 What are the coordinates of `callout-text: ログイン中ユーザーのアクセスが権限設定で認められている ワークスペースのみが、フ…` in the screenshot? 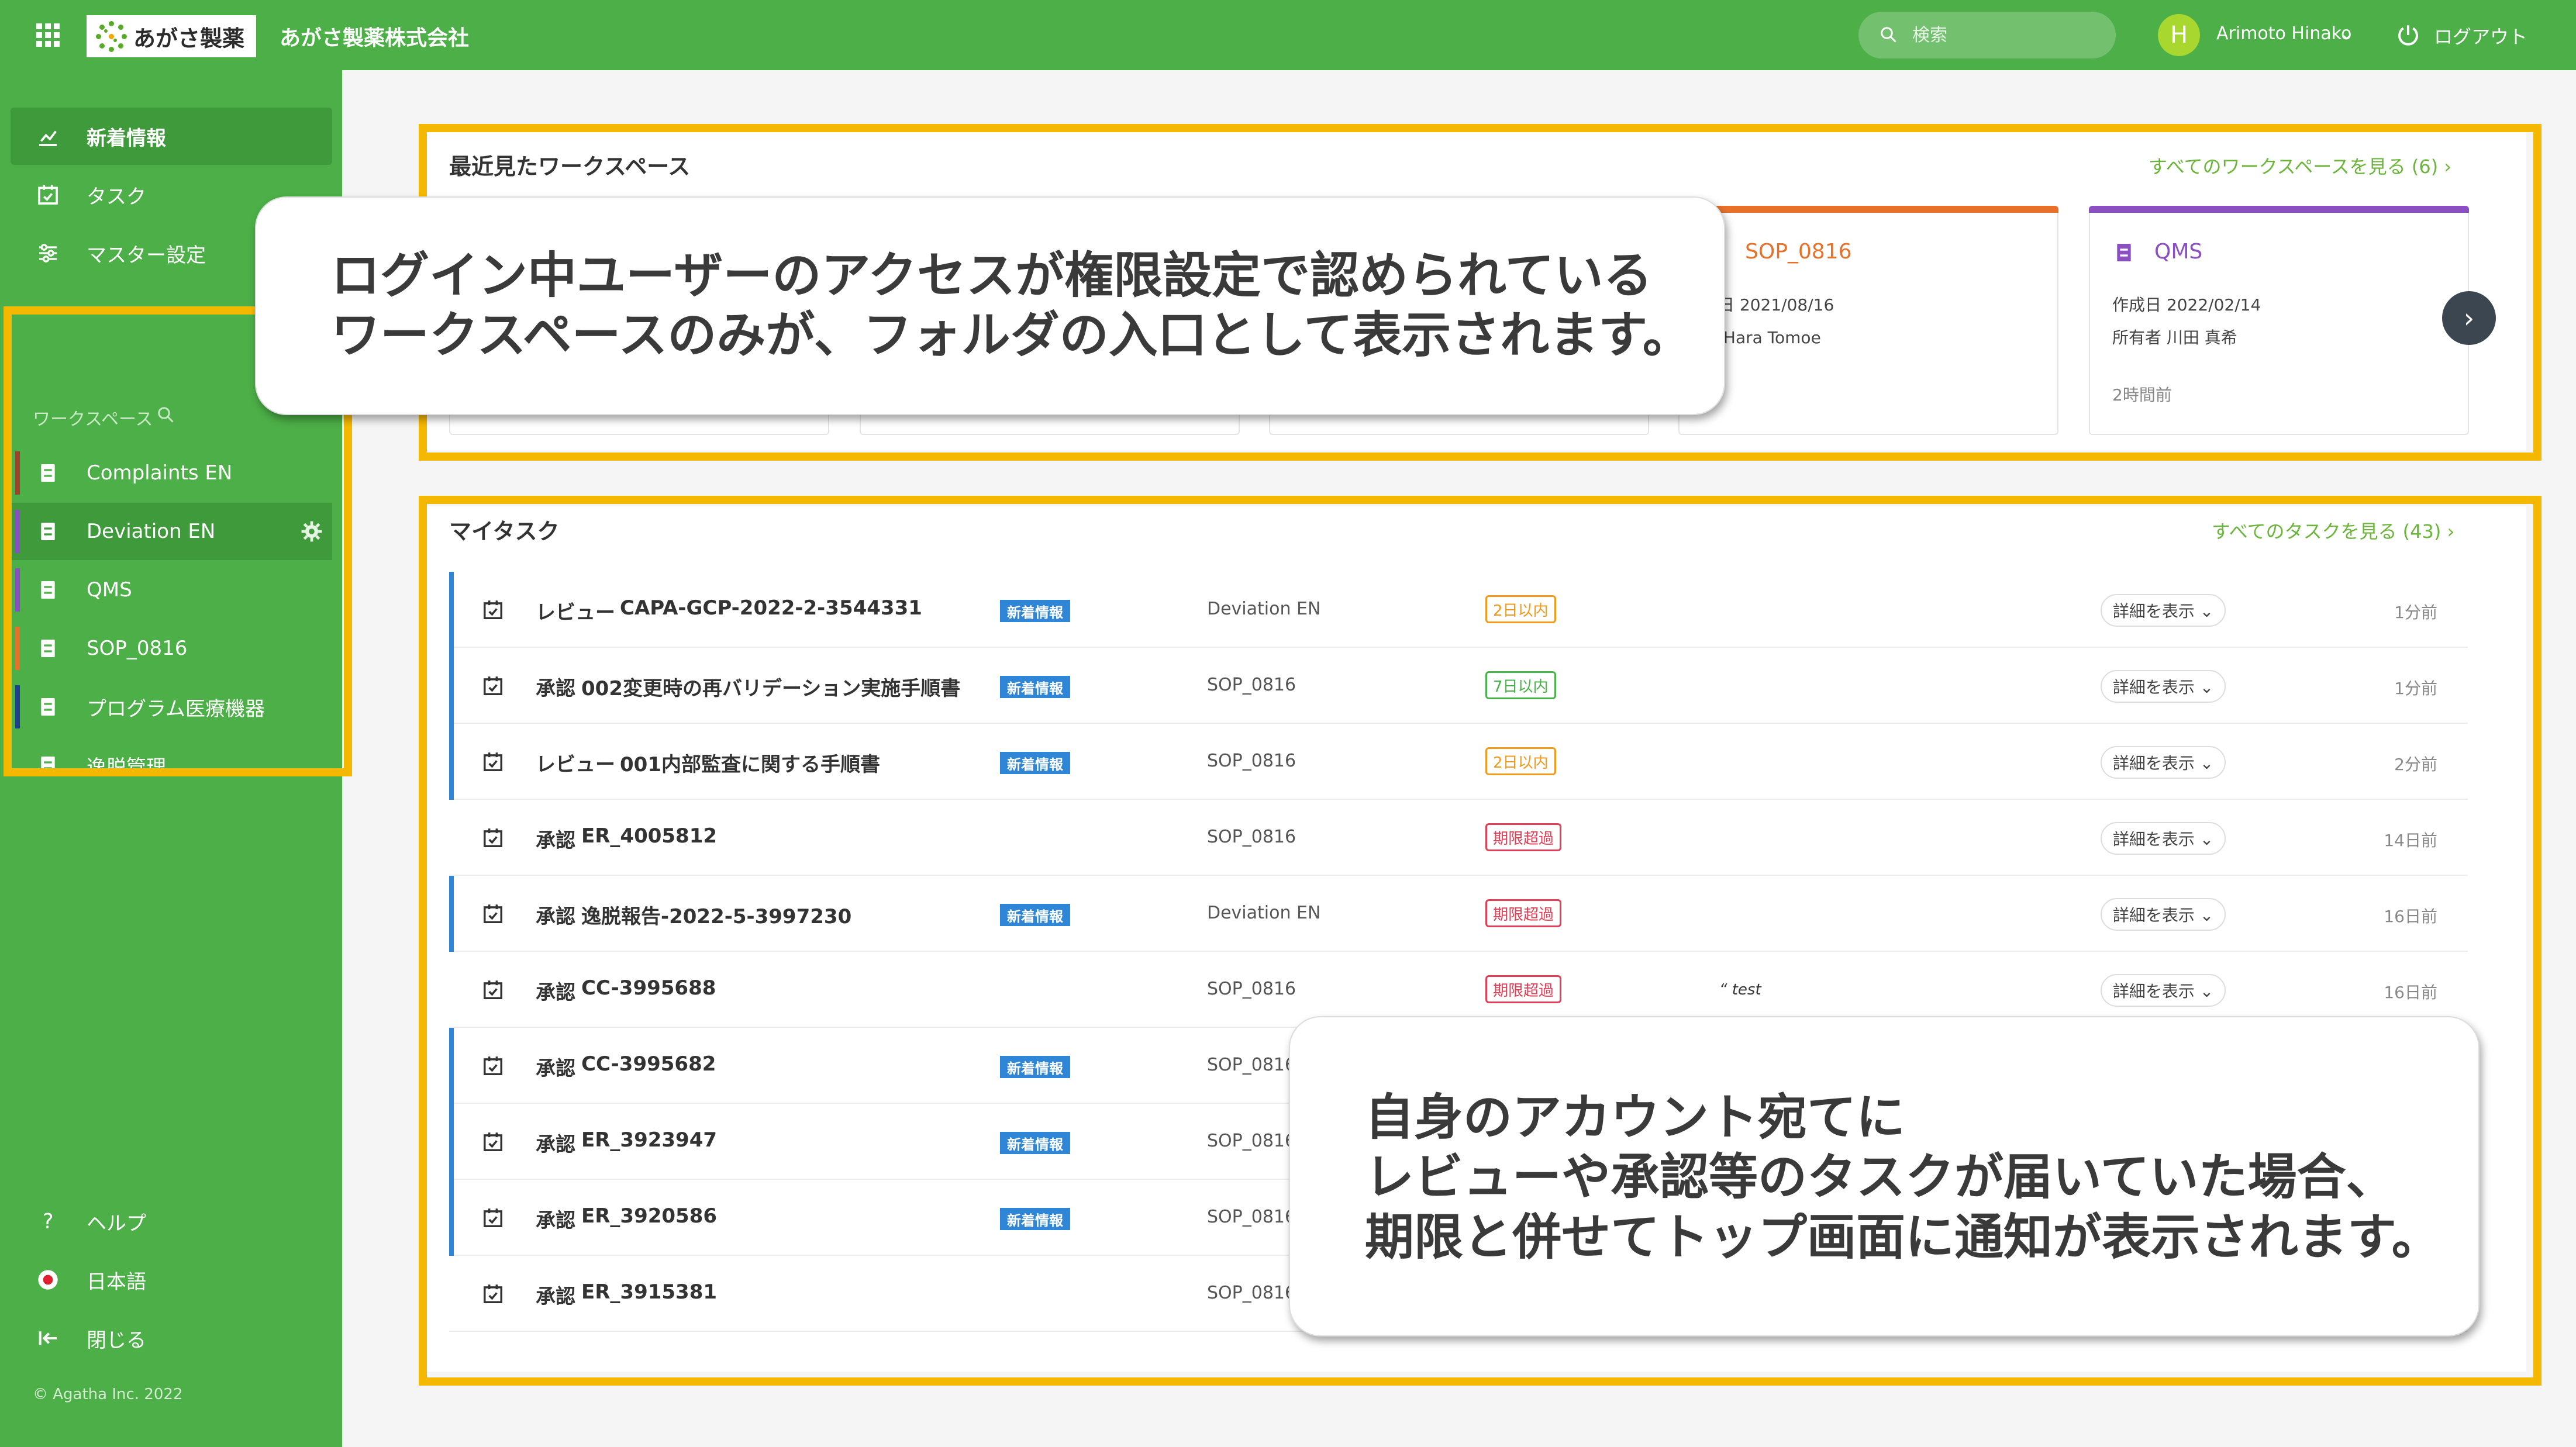 It's located at (1012, 305).